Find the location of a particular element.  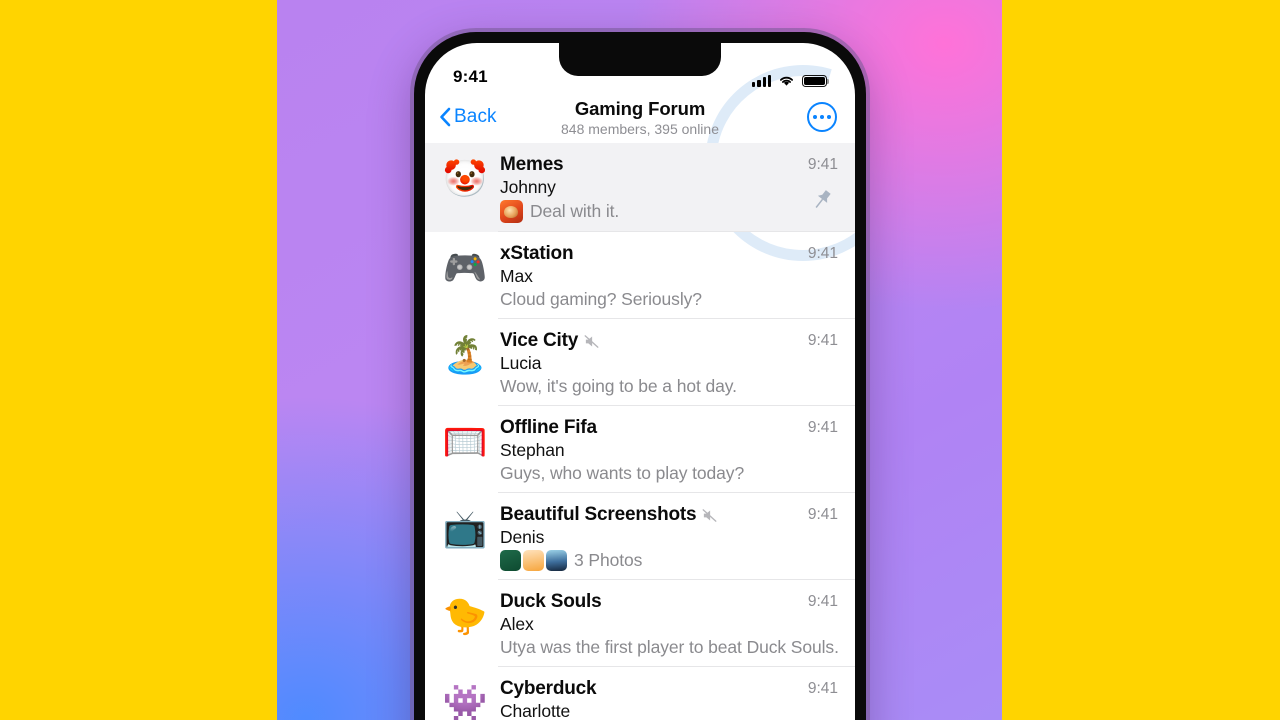

desert-island-emoji: 🏝️ is located at coordinates (465, 355).